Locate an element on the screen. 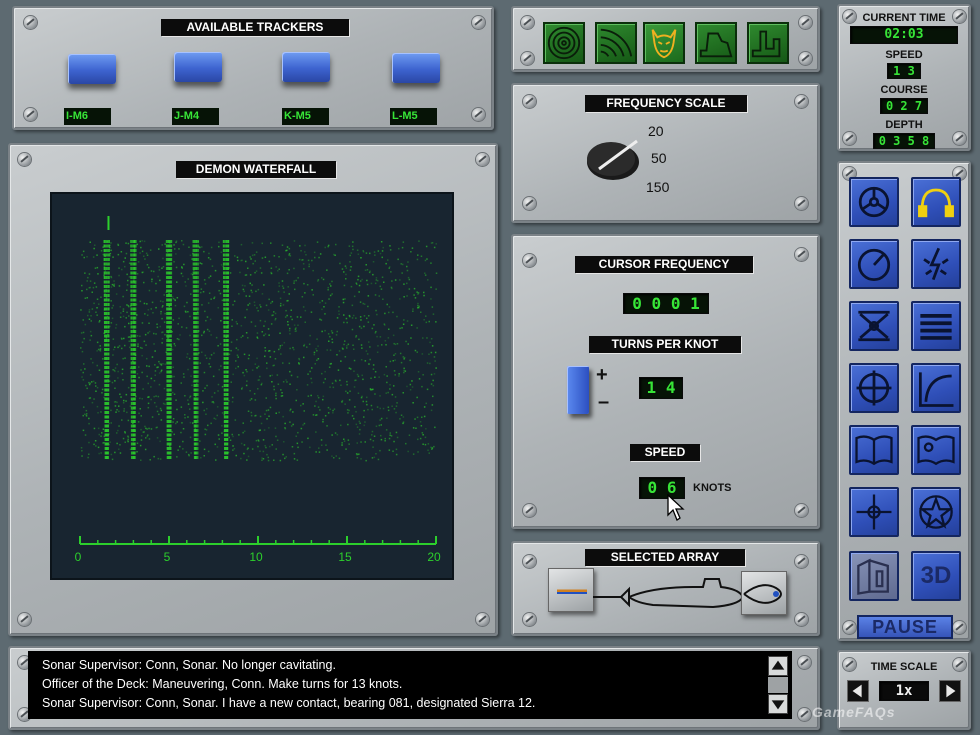 The width and height of the screenshot is (980, 735). turns-plus-button: + is located at coordinates (602, 375).